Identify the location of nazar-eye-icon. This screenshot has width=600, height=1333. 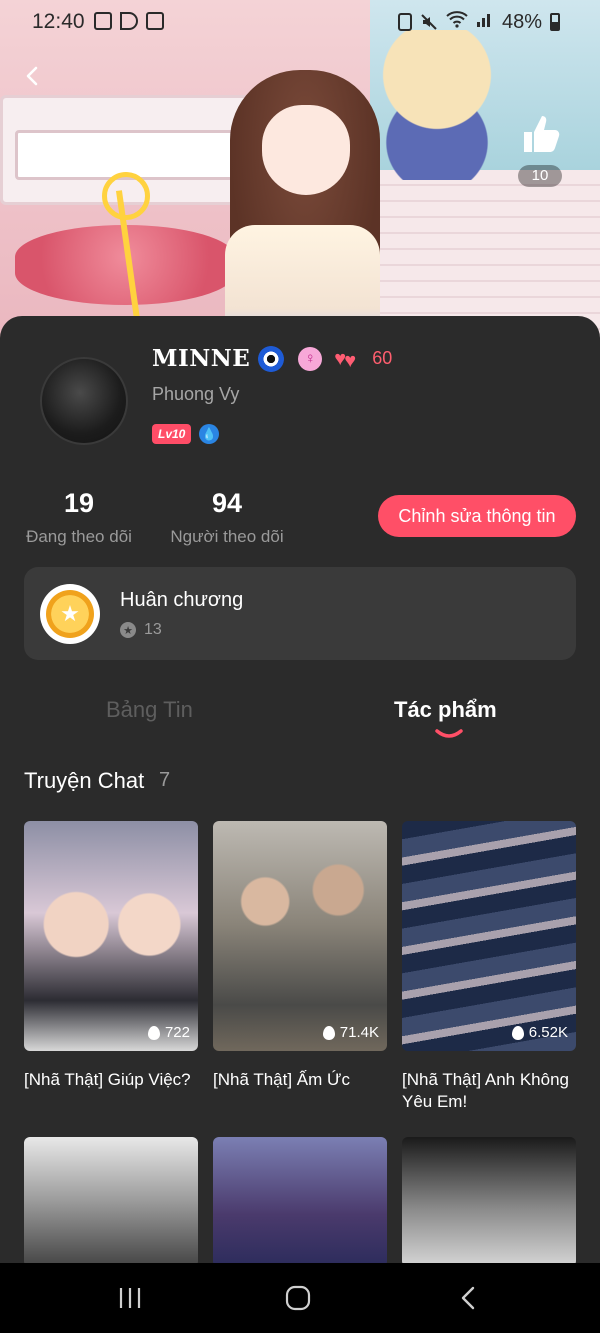
(271, 358).